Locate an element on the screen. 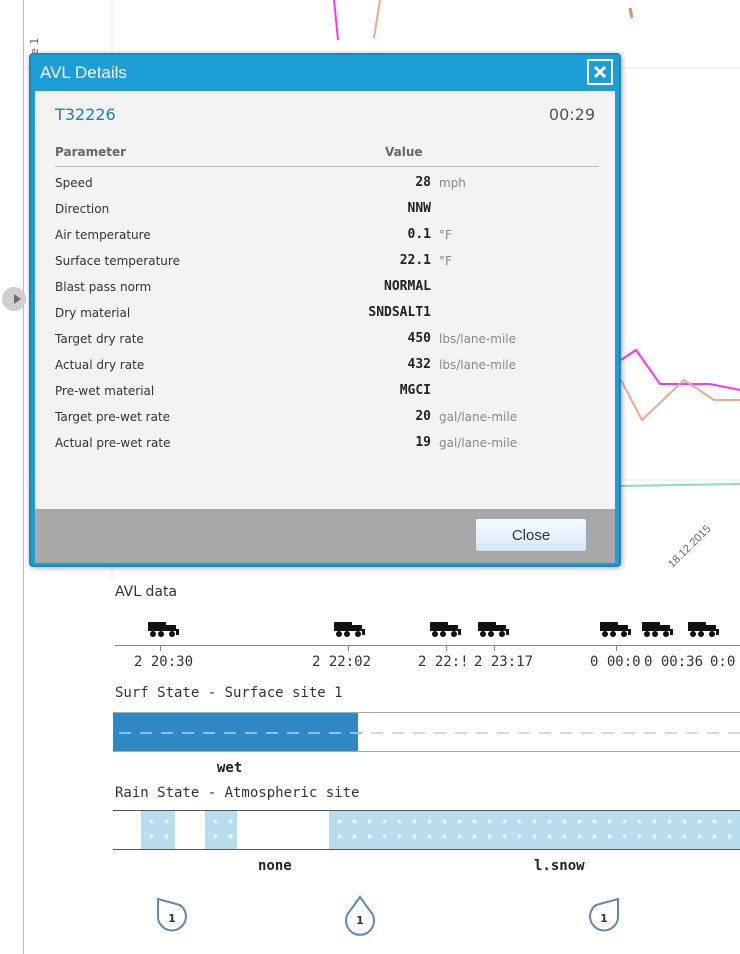  close-icon is located at coordinates (600, 72).